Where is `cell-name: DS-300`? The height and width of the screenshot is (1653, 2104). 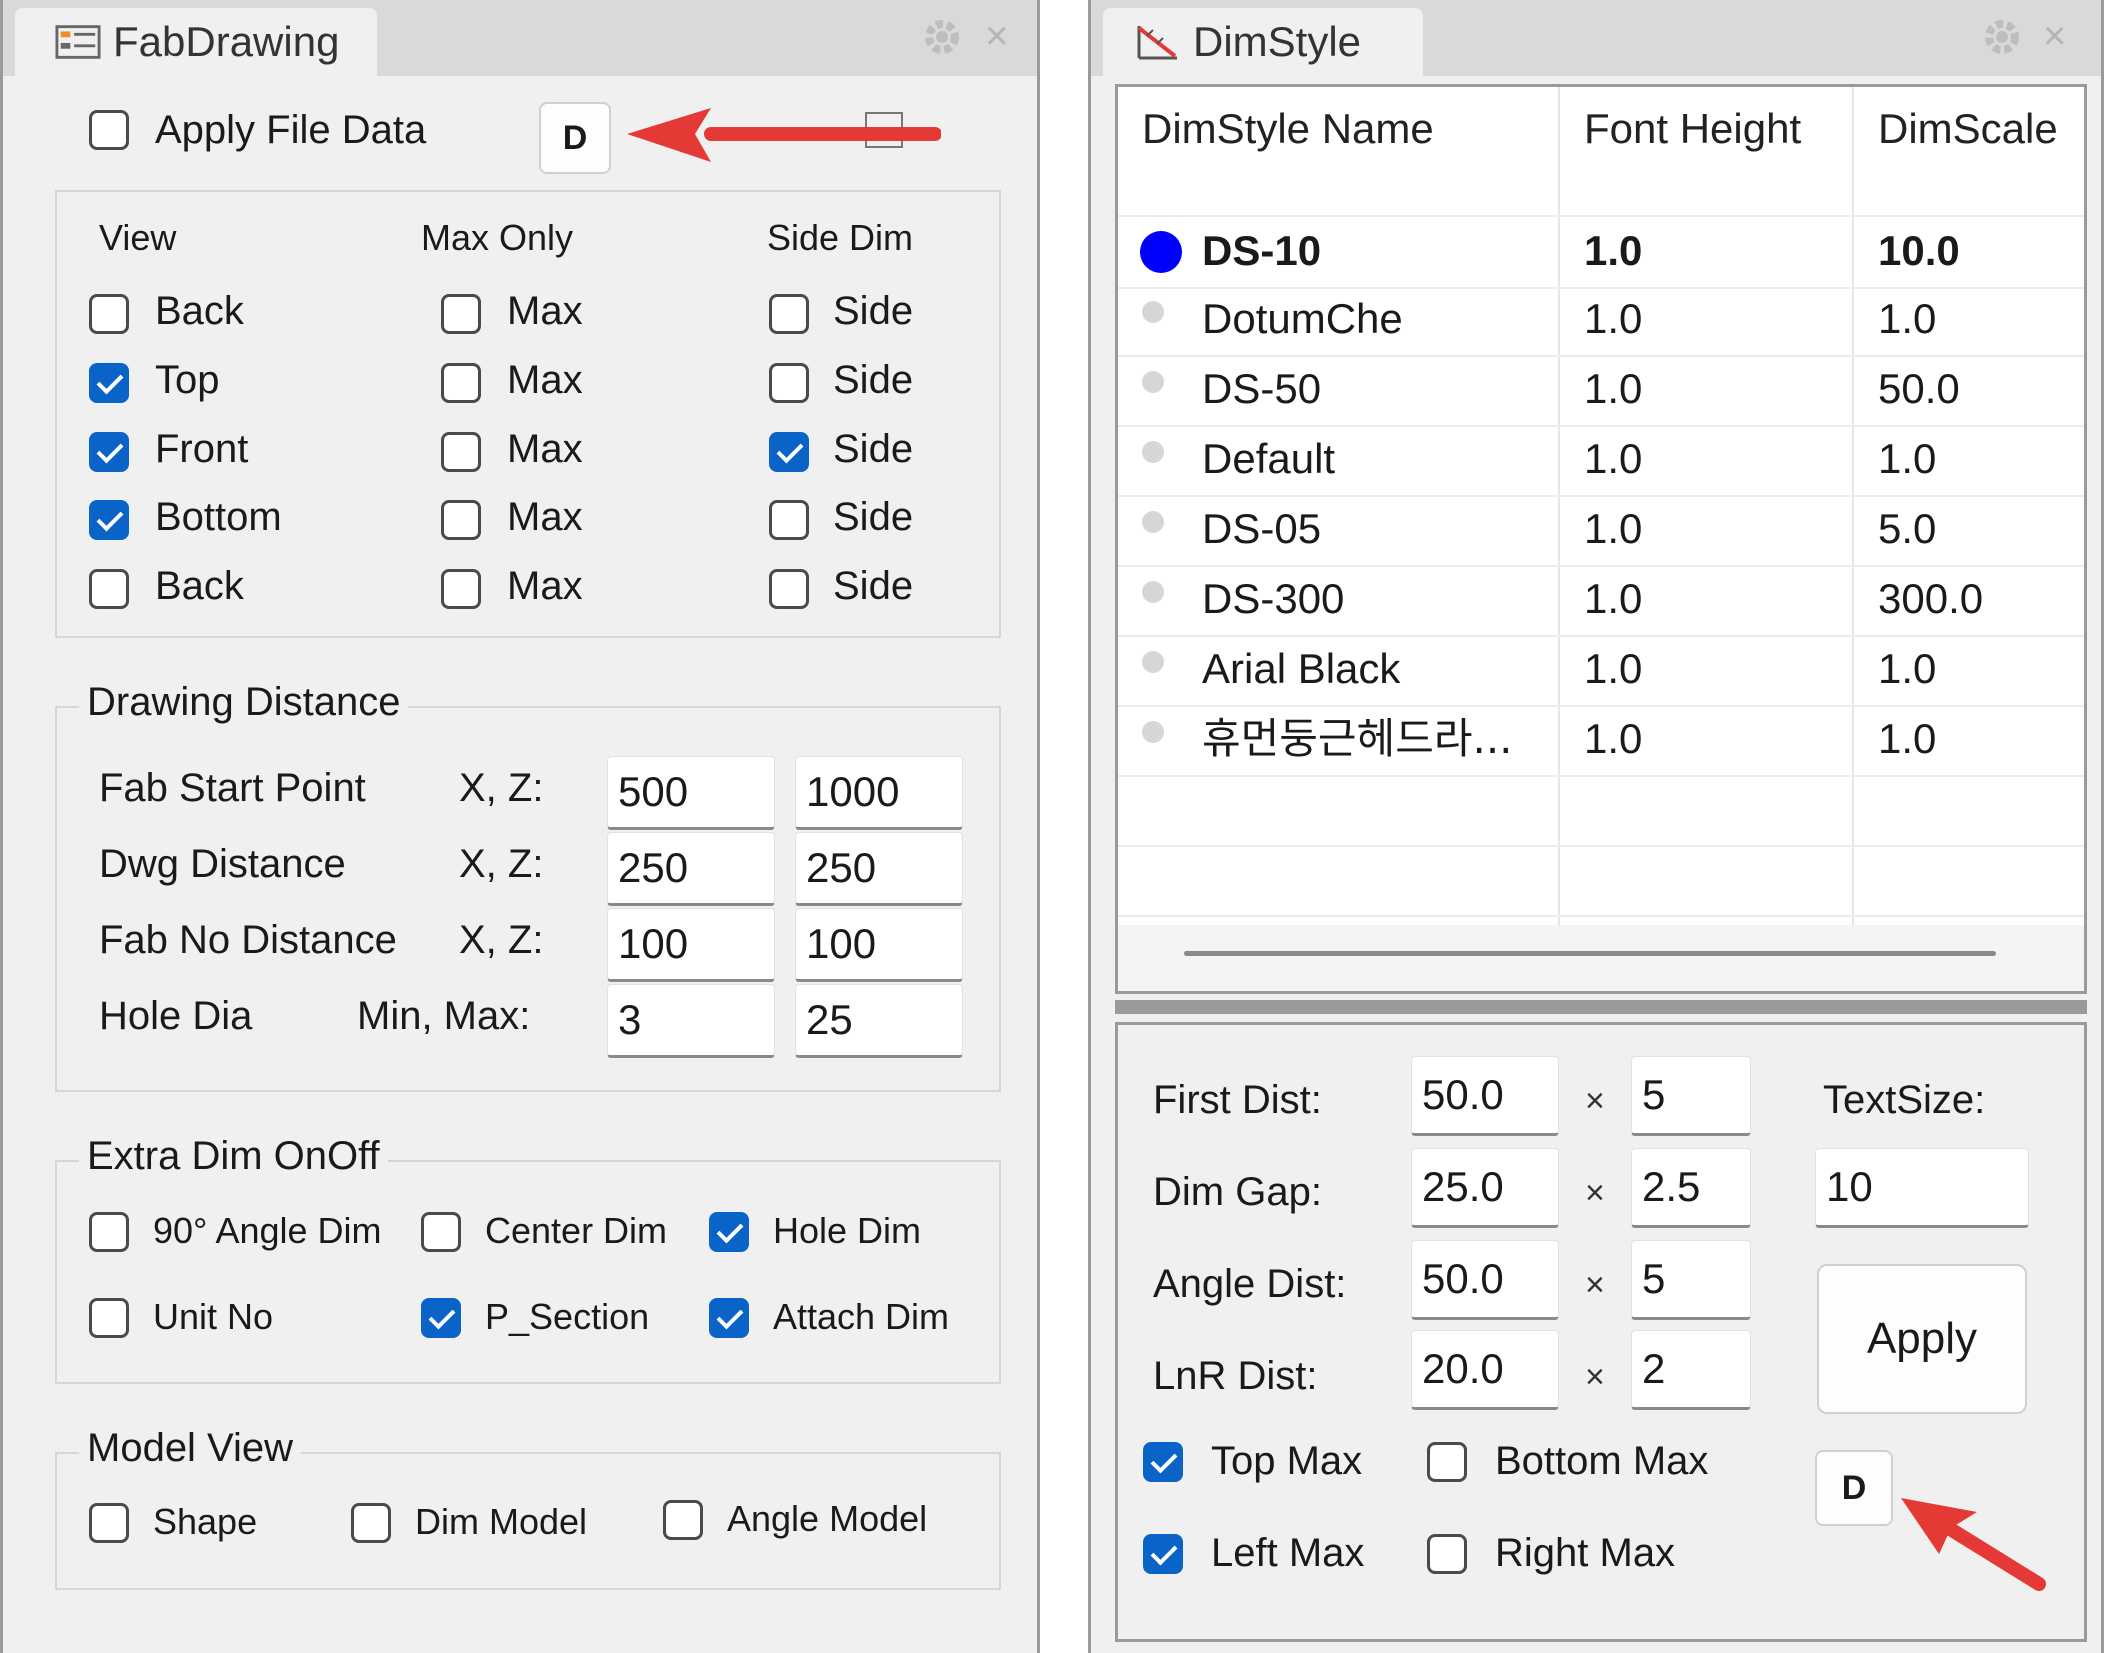 cell-name: DS-300 is located at coordinates (1273, 598).